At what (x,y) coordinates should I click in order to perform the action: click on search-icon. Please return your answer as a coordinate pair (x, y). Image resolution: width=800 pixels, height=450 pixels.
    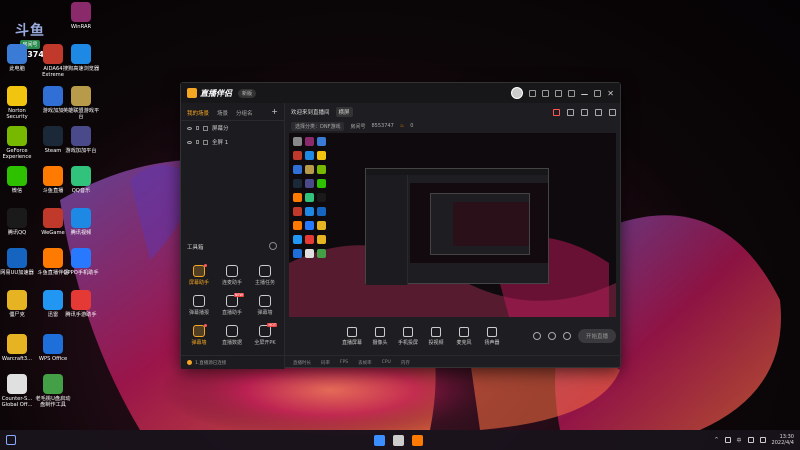
    Looking at the image, I should click on (398, 440).